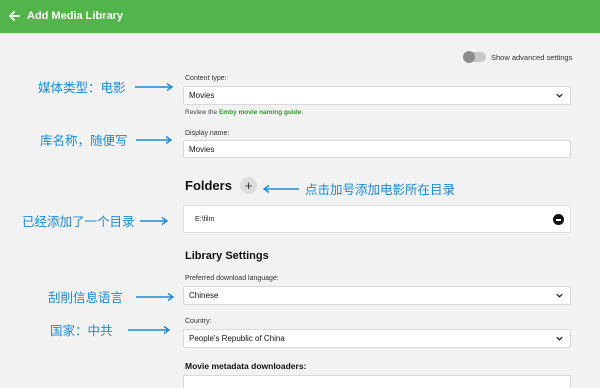 The width and height of the screenshot is (600, 388). What do you see at coordinates (78, 222) in the screenshot?
I see `annotation-folder-added-text: 已经添加了一个目录` at bounding box center [78, 222].